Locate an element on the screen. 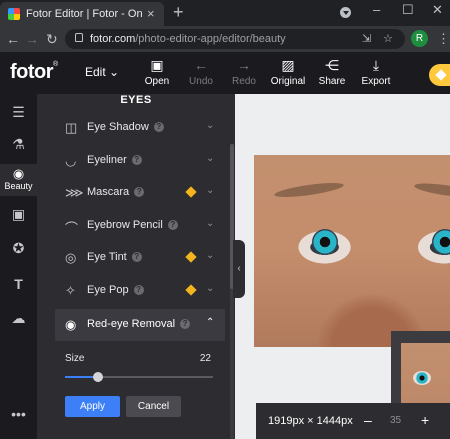  original-button: ▨ Original is located at coordinates (288, 72).